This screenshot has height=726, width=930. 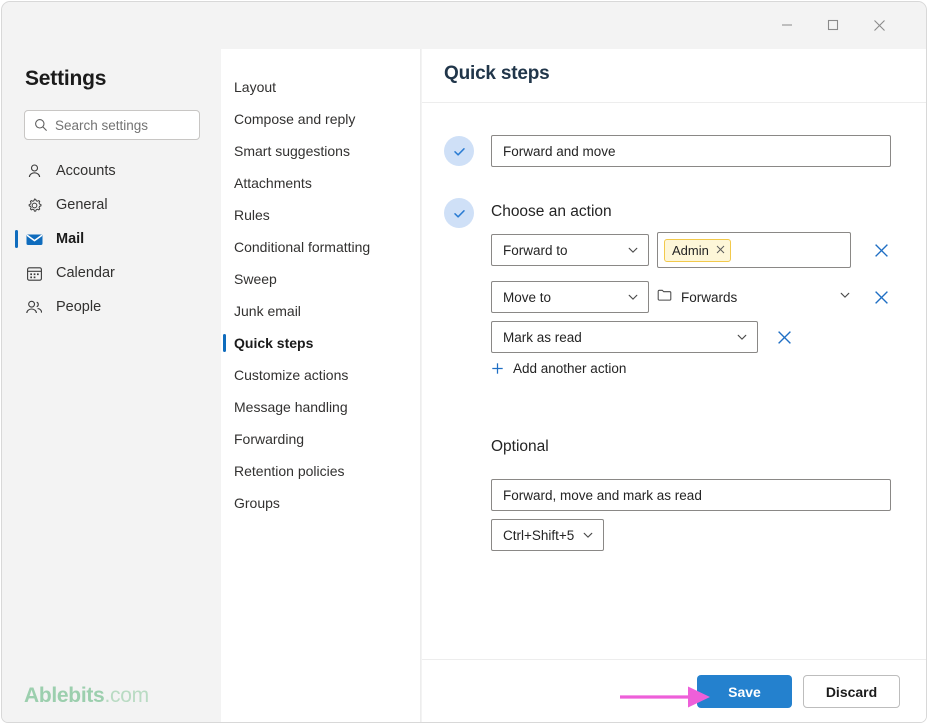 What do you see at coordinates (121, 125) in the screenshot?
I see `search-input` at bounding box center [121, 125].